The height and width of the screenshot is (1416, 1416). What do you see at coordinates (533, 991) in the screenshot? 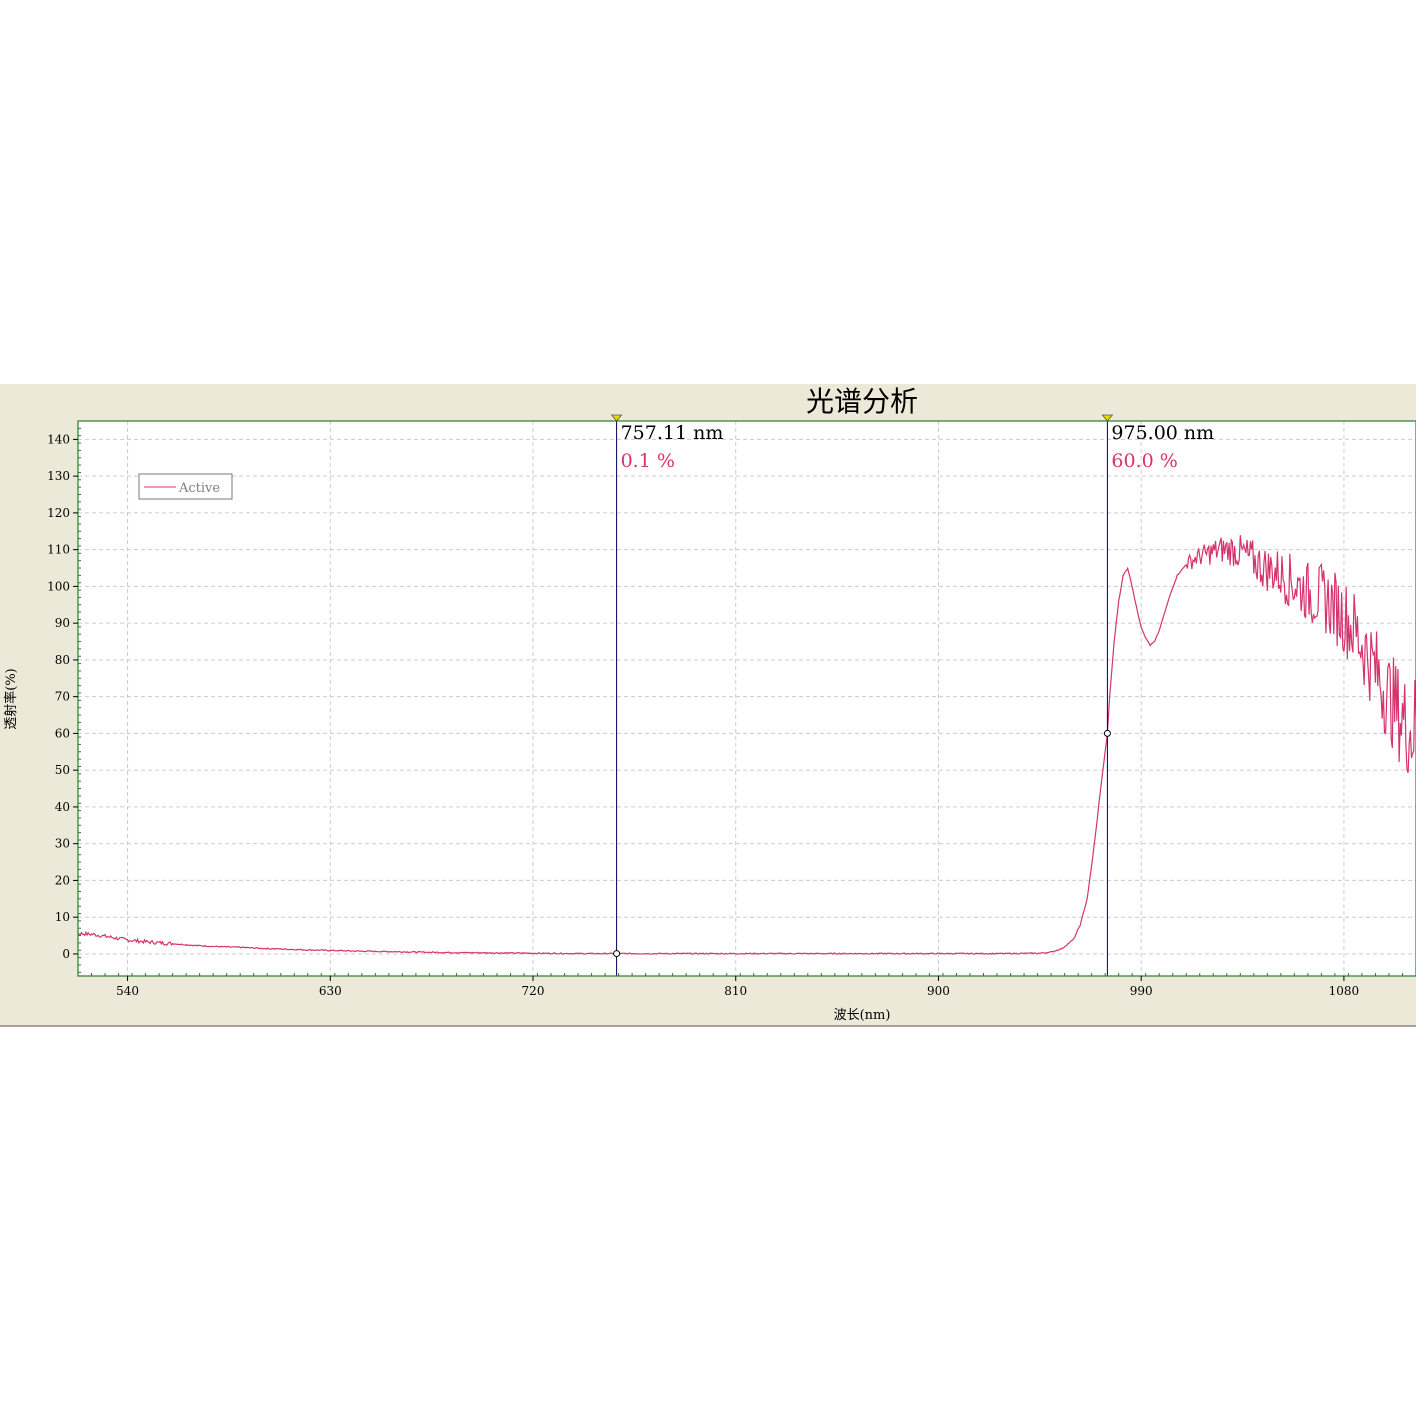
I see `x-tick-label: 720` at bounding box center [533, 991].